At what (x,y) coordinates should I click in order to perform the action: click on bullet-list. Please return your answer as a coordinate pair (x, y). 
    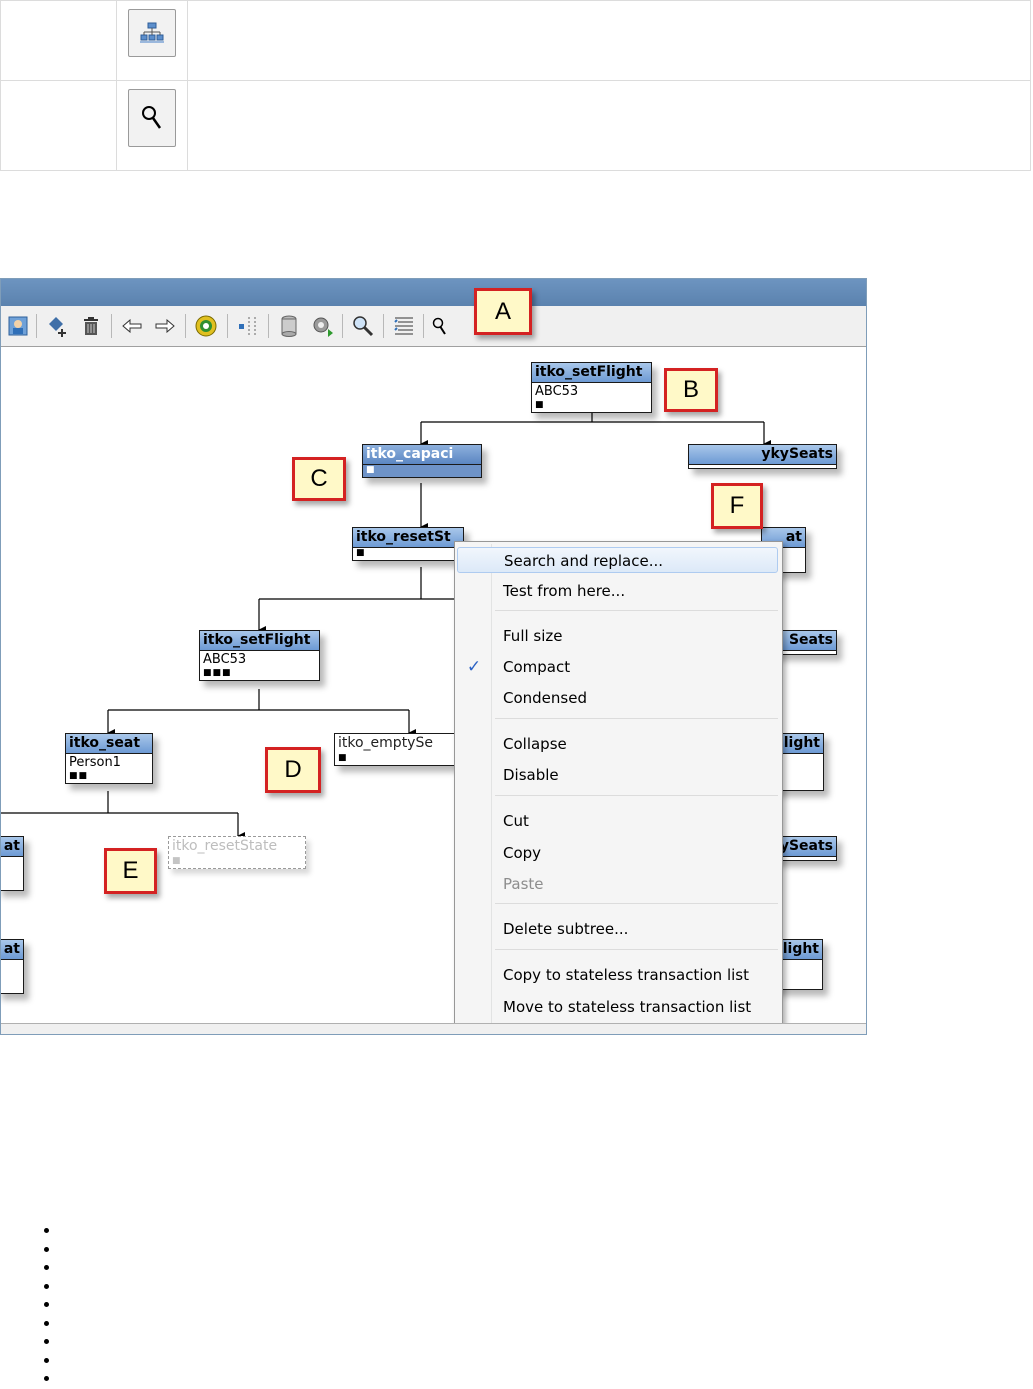
    Looking at the image, I should click on (43, 1305).